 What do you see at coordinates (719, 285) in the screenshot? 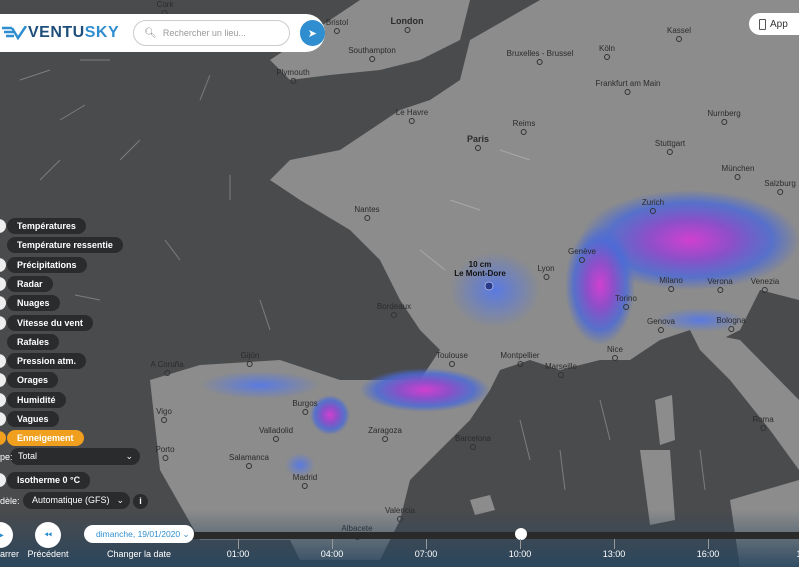
I see `city-label: Verona` at bounding box center [719, 285].